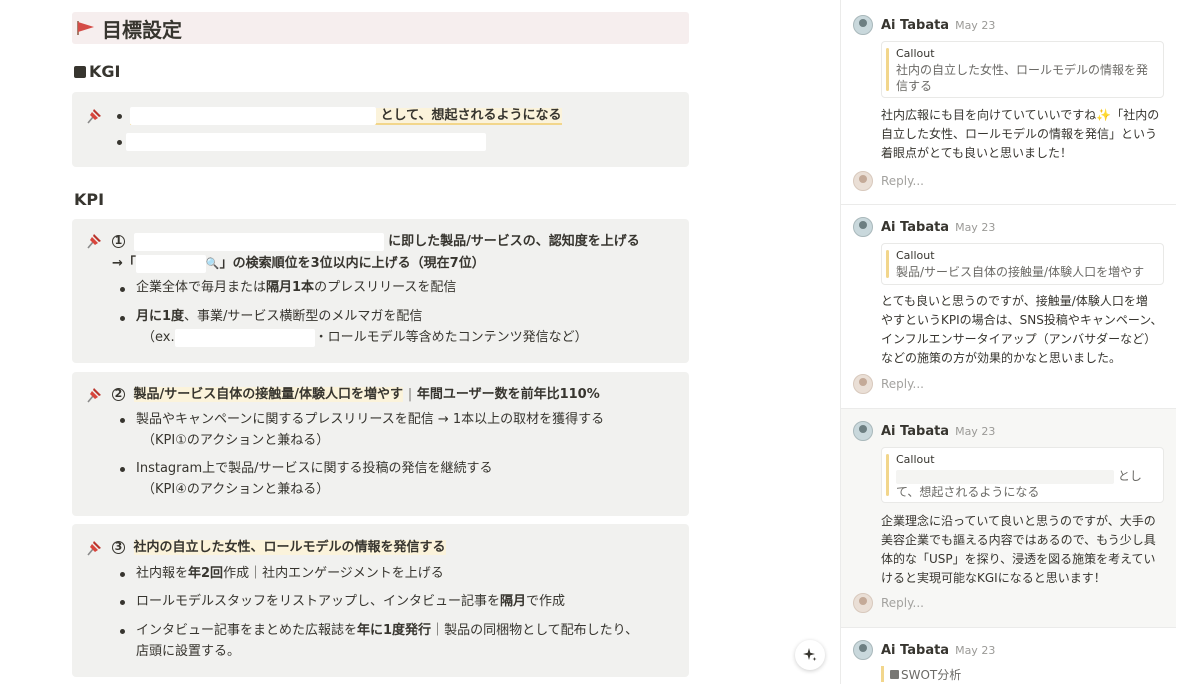 The height and width of the screenshot is (684, 1200). What do you see at coordinates (206, 573) in the screenshot?
I see `text: 年2回` at bounding box center [206, 573].